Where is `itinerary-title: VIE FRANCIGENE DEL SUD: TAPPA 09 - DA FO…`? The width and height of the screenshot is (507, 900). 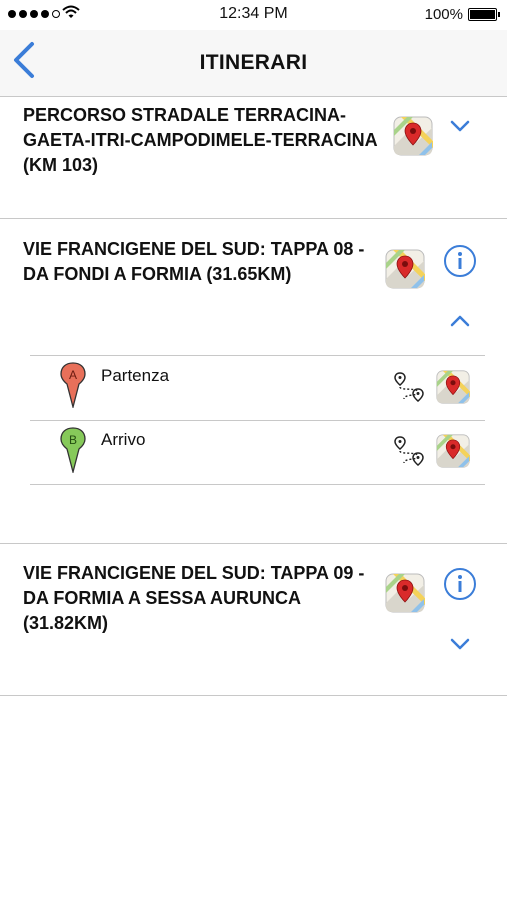
itinerary-title: VIE FRANCIGENE DEL SUD: TAPPA 09 - DA FO… is located at coordinates (194, 598).